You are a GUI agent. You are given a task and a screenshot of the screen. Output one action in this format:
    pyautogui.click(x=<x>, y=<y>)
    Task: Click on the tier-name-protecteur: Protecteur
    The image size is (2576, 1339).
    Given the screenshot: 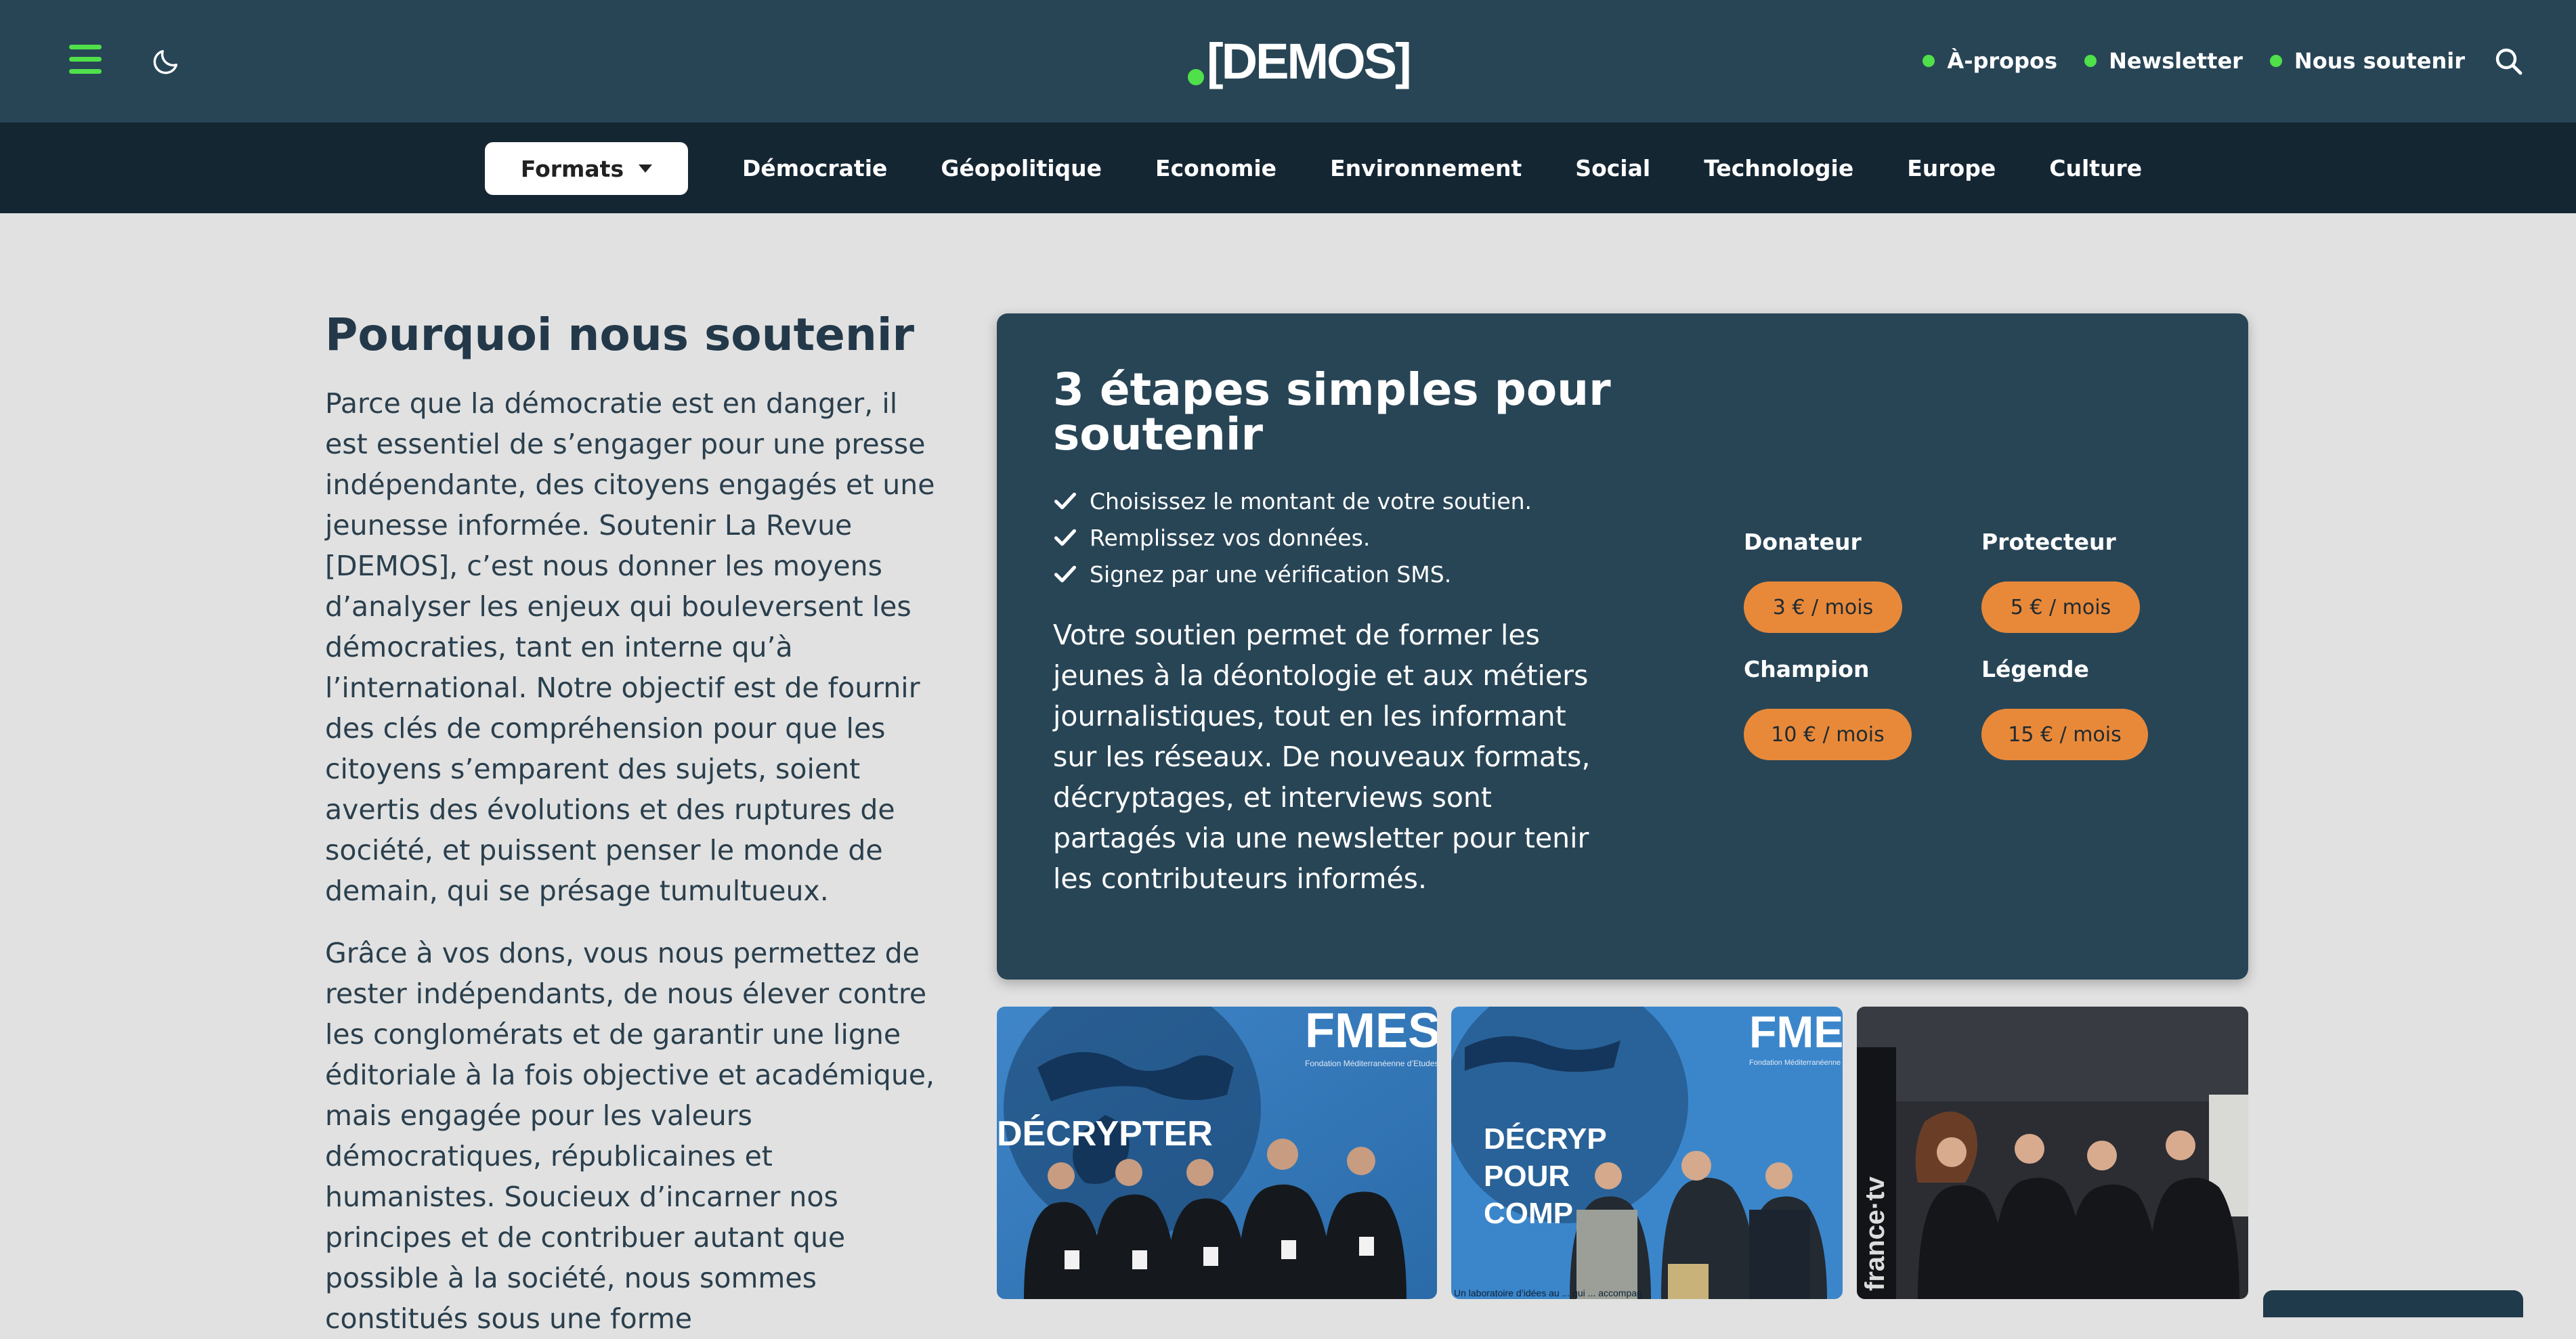 What is the action you would take?
    pyautogui.click(x=2048, y=542)
    